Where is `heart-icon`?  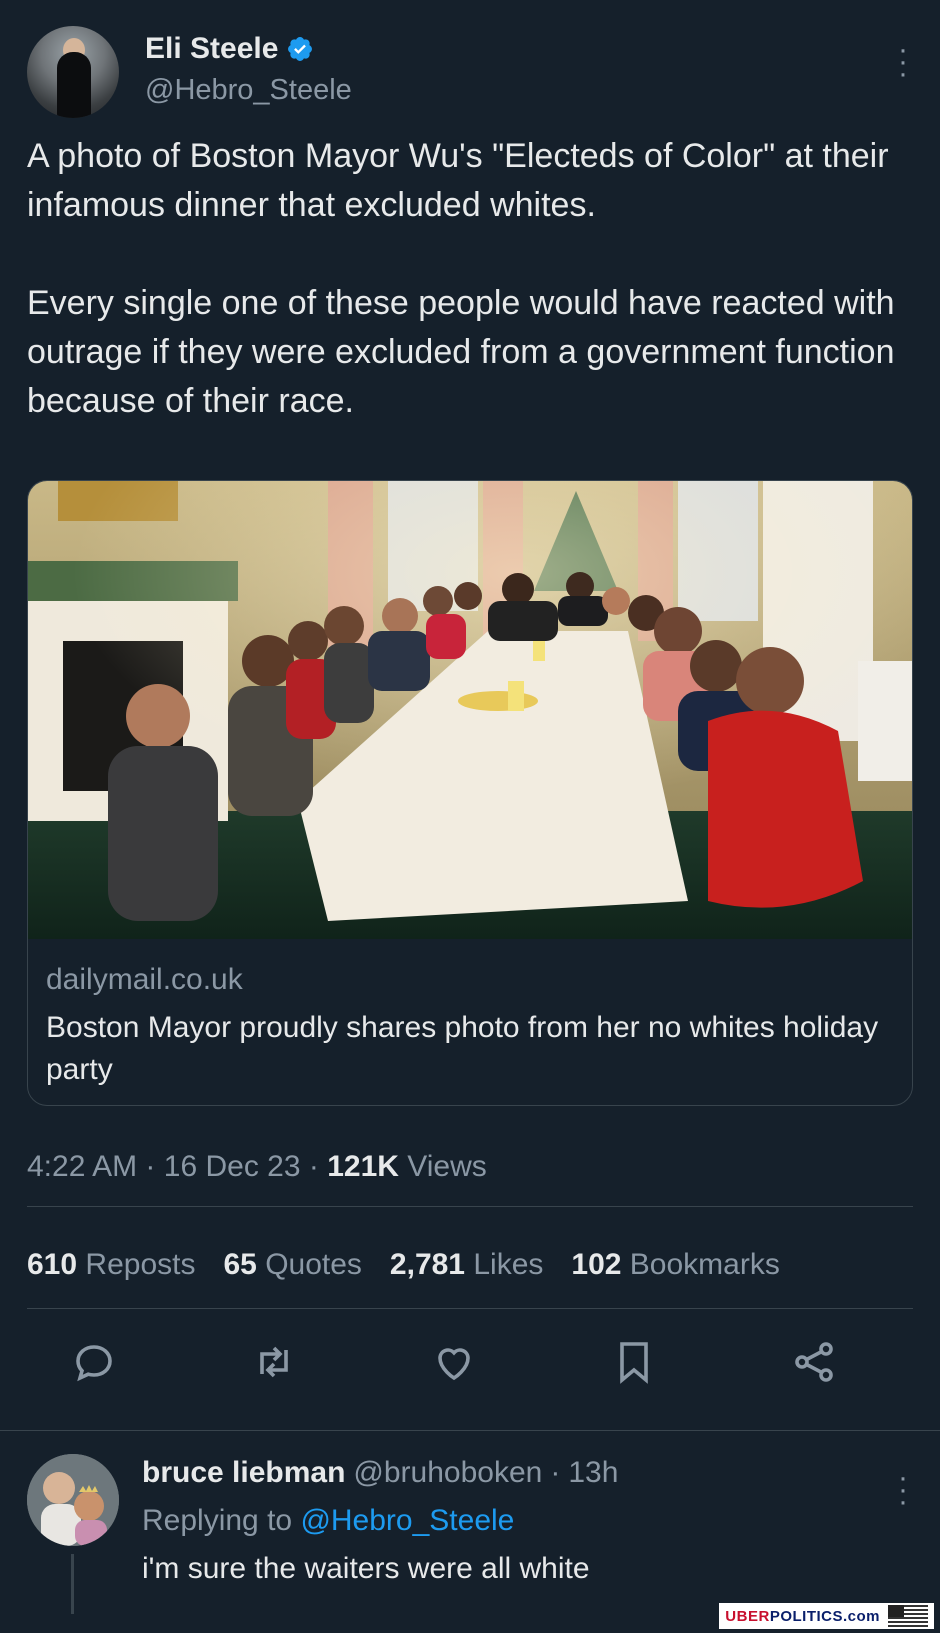 heart-icon is located at coordinates (454, 1364).